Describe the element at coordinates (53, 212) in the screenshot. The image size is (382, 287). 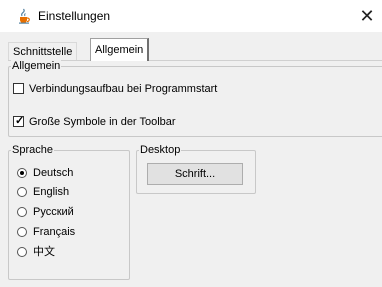
I see `radio-label: Русский` at that location.